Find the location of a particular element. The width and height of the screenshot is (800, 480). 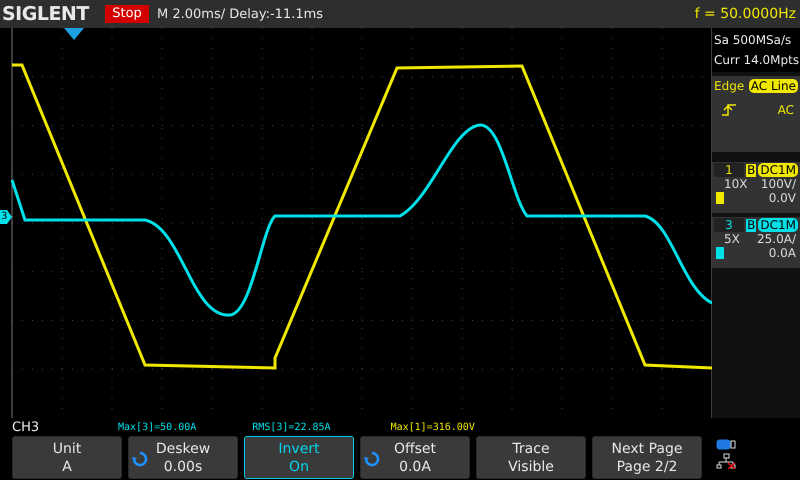

usb-device-icon is located at coordinates (726, 444).